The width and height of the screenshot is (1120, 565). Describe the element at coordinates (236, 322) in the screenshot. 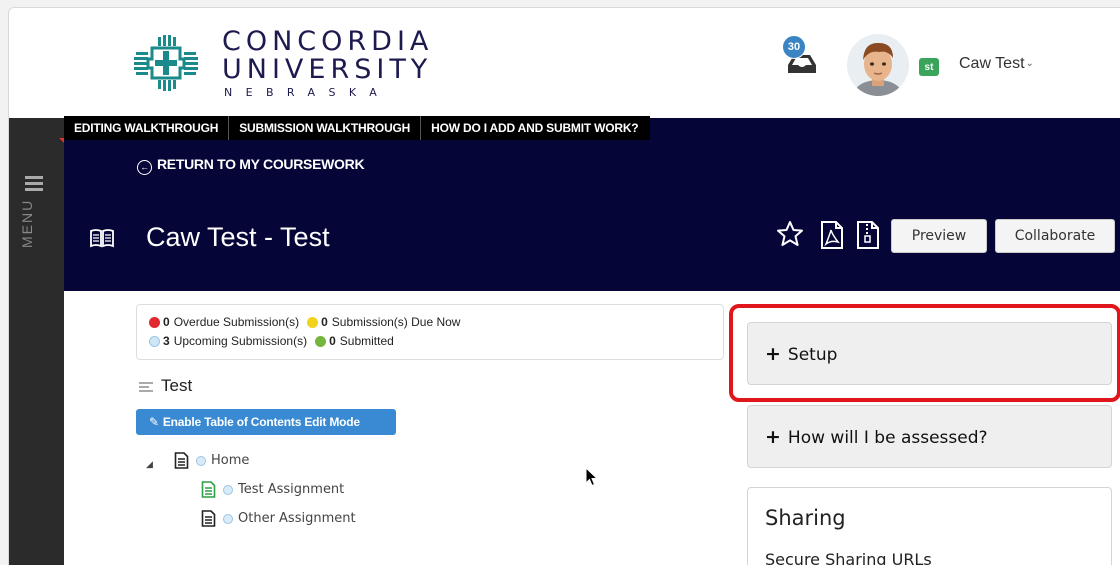

I see `overdue-label: Overdue Submission(s)` at that location.